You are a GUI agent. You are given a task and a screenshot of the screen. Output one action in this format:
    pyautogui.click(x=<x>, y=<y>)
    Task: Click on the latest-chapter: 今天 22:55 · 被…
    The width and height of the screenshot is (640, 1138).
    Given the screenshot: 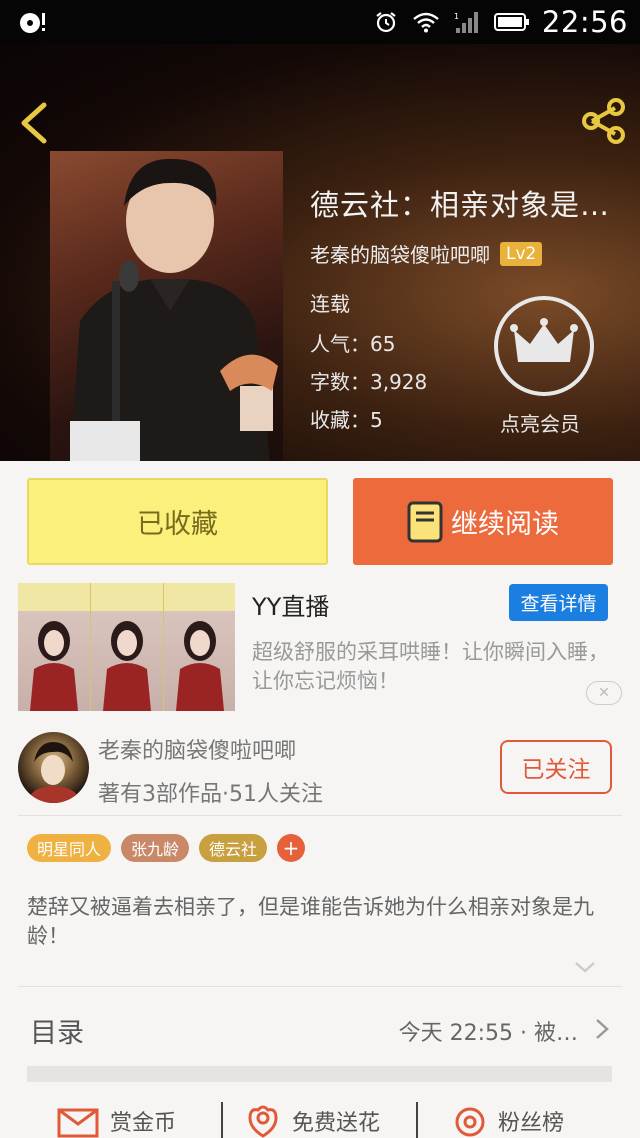 What is the action you would take?
    pyautogui.click(x=488, y=1033)
    